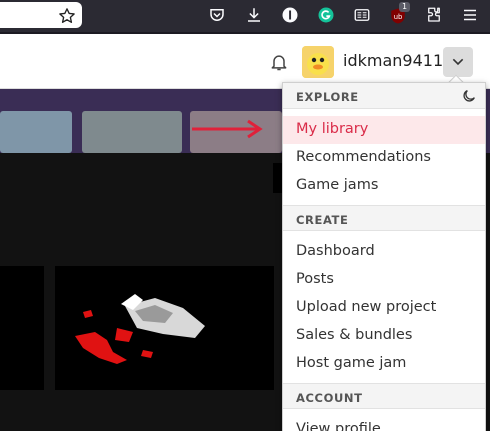  I want to click on menu-item-recommendations: Recommendations, so click(384, 158).